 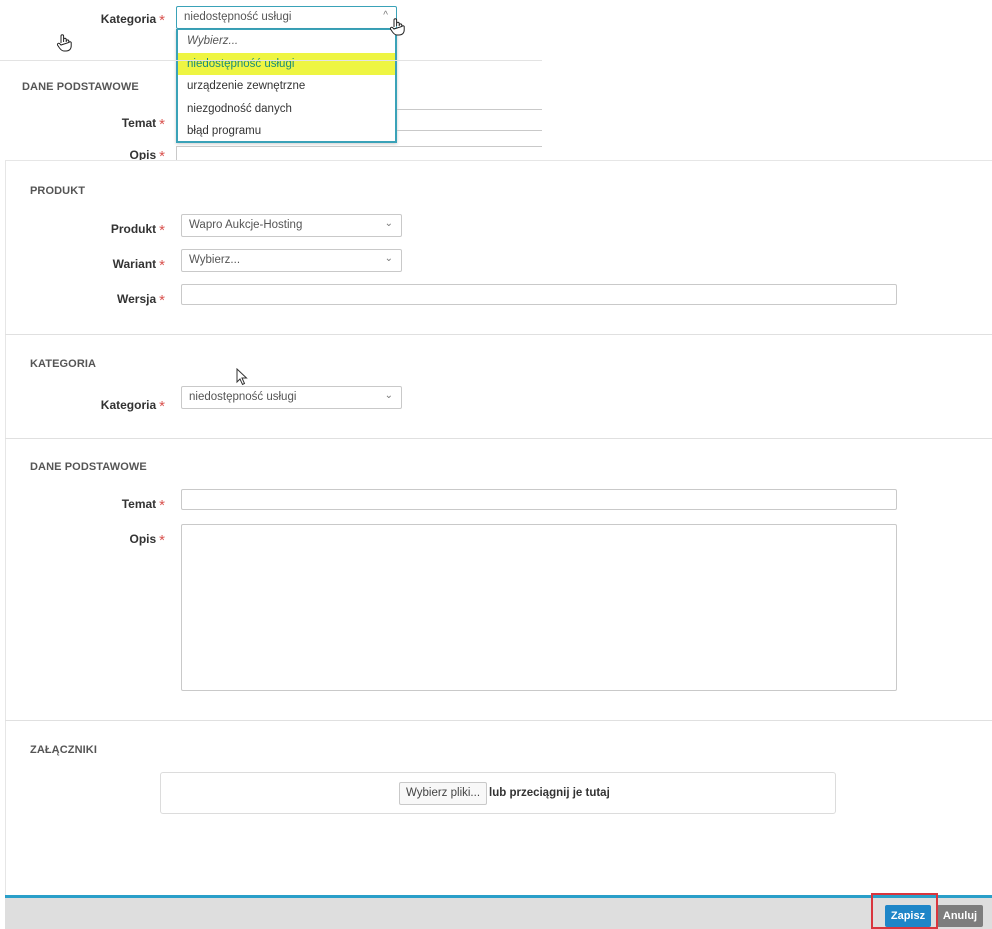 I want to click on dropdown-option: niezgodność danych, so click(x=286, y=109).